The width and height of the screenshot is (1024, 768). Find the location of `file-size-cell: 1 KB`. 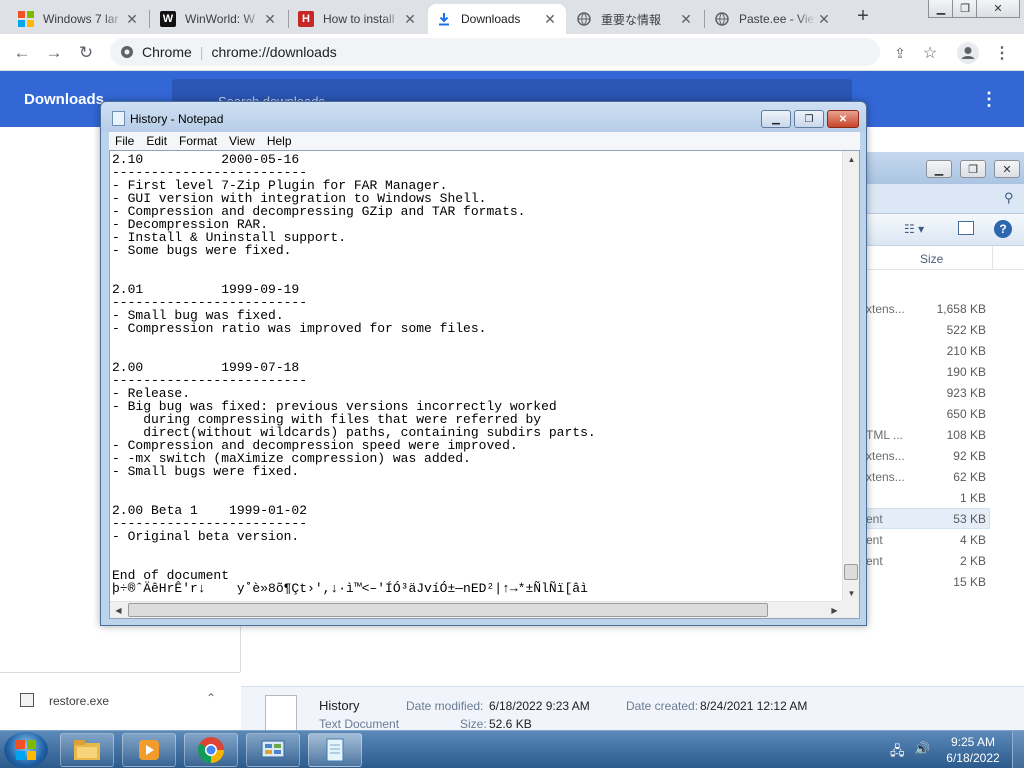

file-size-cell: 1 KB is located at coordinates (972, 498).